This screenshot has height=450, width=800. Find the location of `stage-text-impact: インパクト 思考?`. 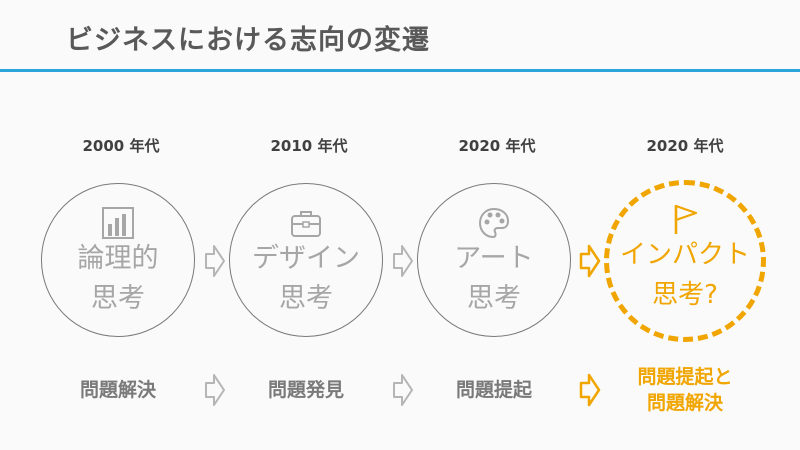

stage-text-impact: インパクト 思考? is located at coordinates (685, 275).